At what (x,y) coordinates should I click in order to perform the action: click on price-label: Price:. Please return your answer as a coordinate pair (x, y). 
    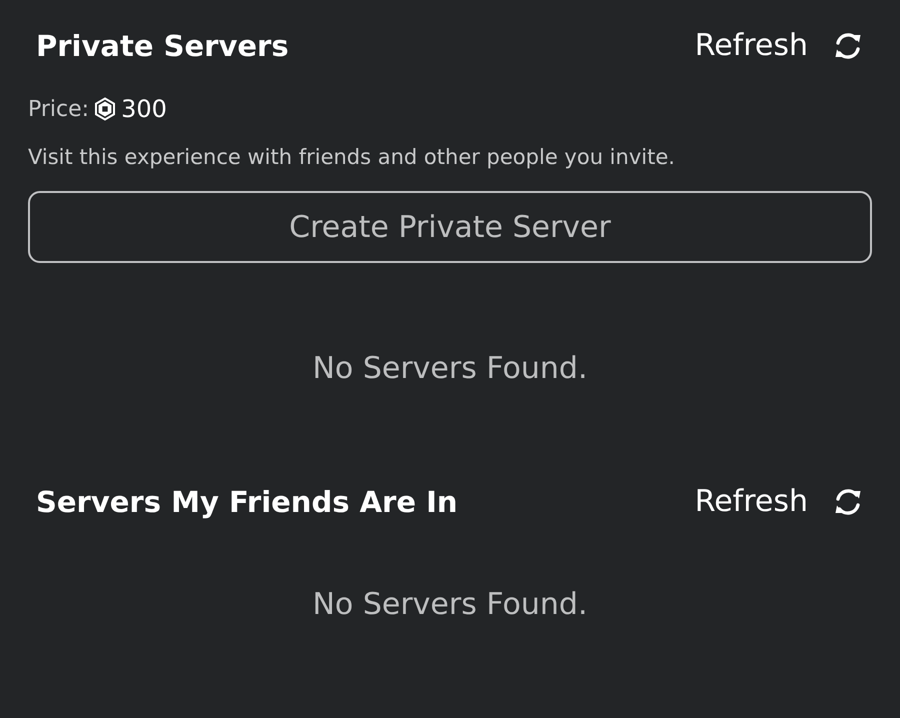
    Looking at the image, I should click on (59, 109).